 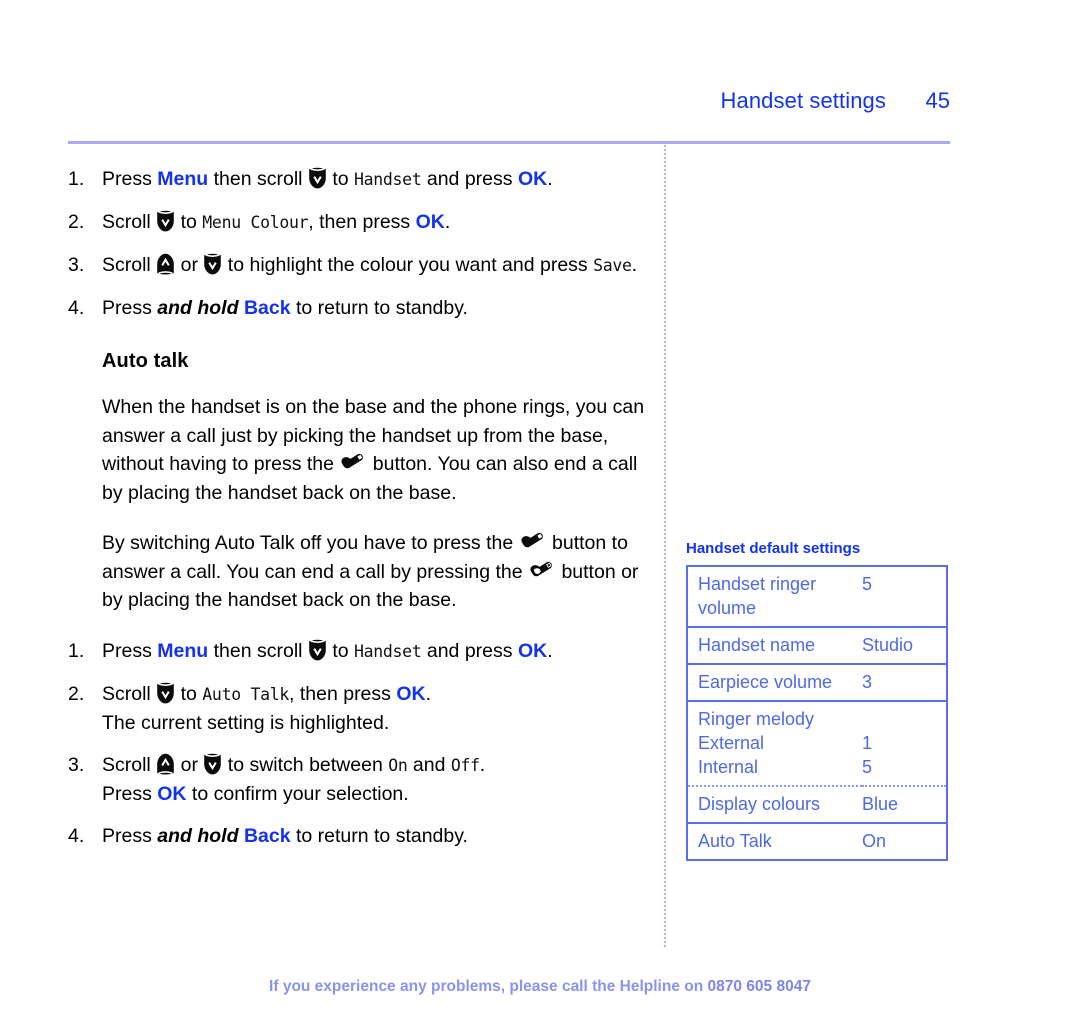 What do you see at coordinates (258, 179) in the screenshot?
I see `step-text: then scroll` at bounding box center [258, 179].